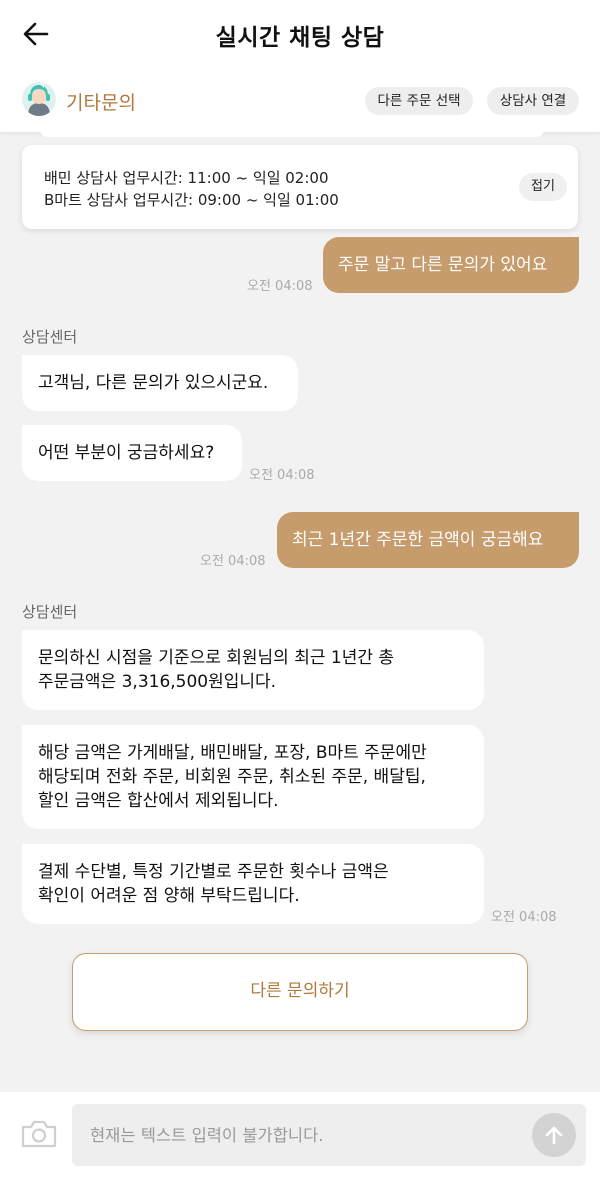 The width and height of the screenshot is (600, 1178). I want to click on notice-line: B마트 상담사 업무시간: 09:00 ~ 익일 01:00, so click(191, 200).